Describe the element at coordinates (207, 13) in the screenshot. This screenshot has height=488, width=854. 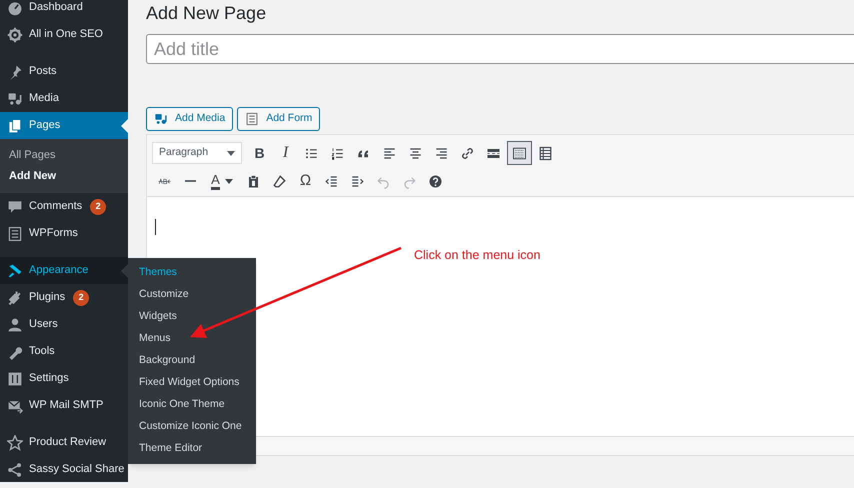
I see `page-heading: Add New Page` at that location.